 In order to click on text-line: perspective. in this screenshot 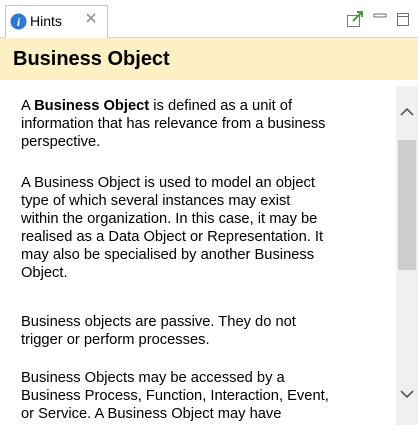, I will do `click(61, 142)`.